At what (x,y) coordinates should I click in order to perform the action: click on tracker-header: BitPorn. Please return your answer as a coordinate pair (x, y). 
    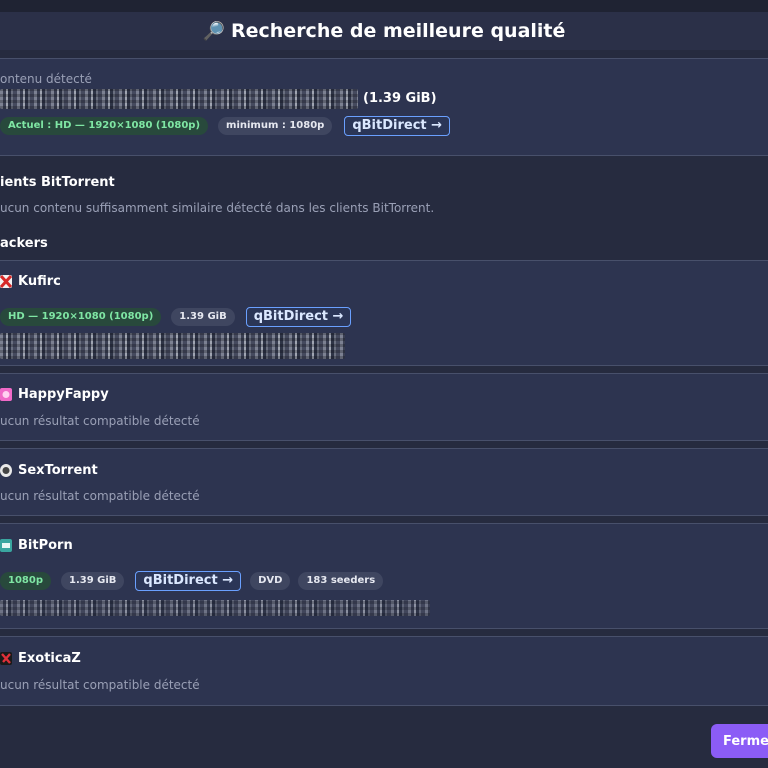
    Looking at the image, I should click on (36, 545).